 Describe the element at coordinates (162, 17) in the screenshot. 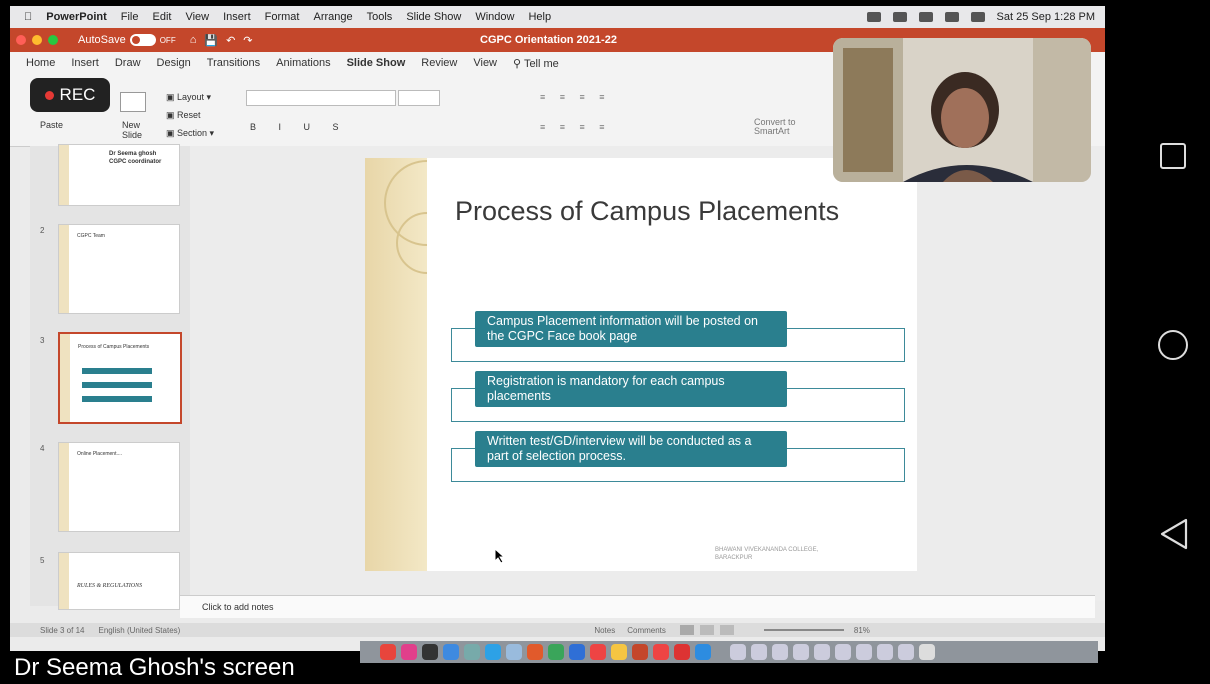

I see `menu-edit: Edit` at that location.